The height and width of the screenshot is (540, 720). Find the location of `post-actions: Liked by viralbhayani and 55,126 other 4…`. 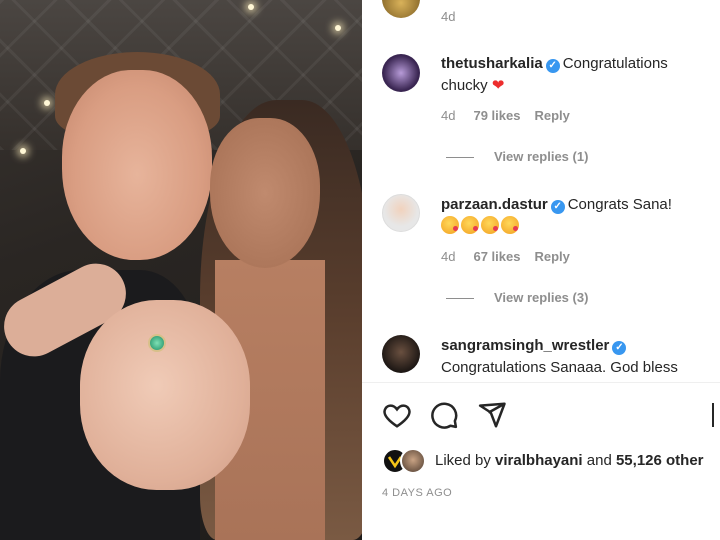

post-actions: Liked by viralbhayani and 55,126 other 4… is located at coordinates (541, 461).